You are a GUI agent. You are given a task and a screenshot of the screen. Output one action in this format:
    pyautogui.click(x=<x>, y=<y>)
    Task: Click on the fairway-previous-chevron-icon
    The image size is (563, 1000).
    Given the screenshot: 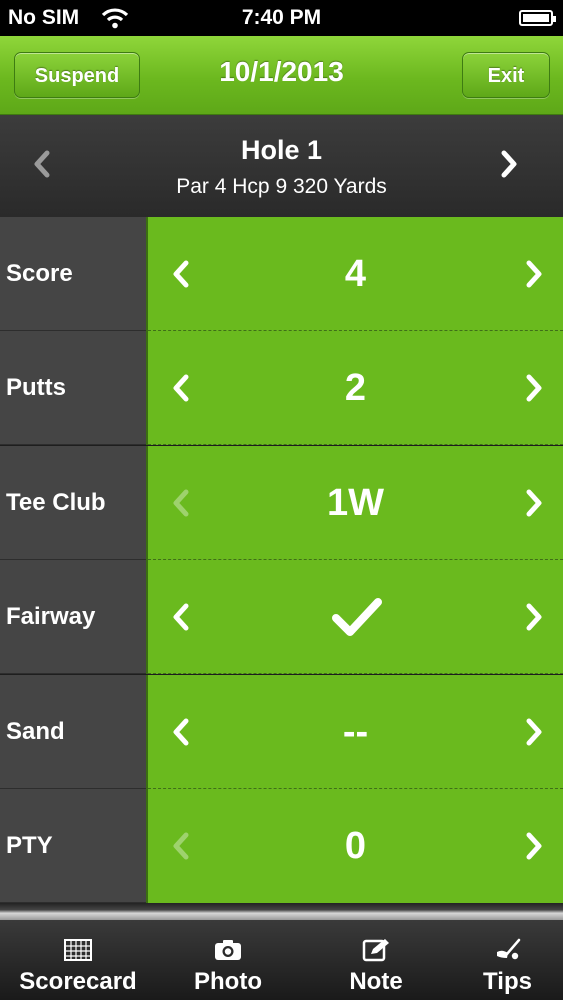 What is the action you would take?
    pyautogui.click(x=181, y=617)
    